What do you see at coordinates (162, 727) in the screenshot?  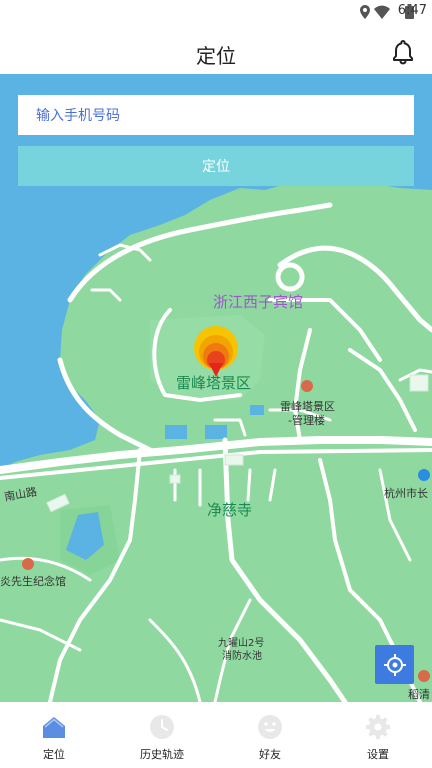 I see `clock-icon` at bounding box center [162, 727].